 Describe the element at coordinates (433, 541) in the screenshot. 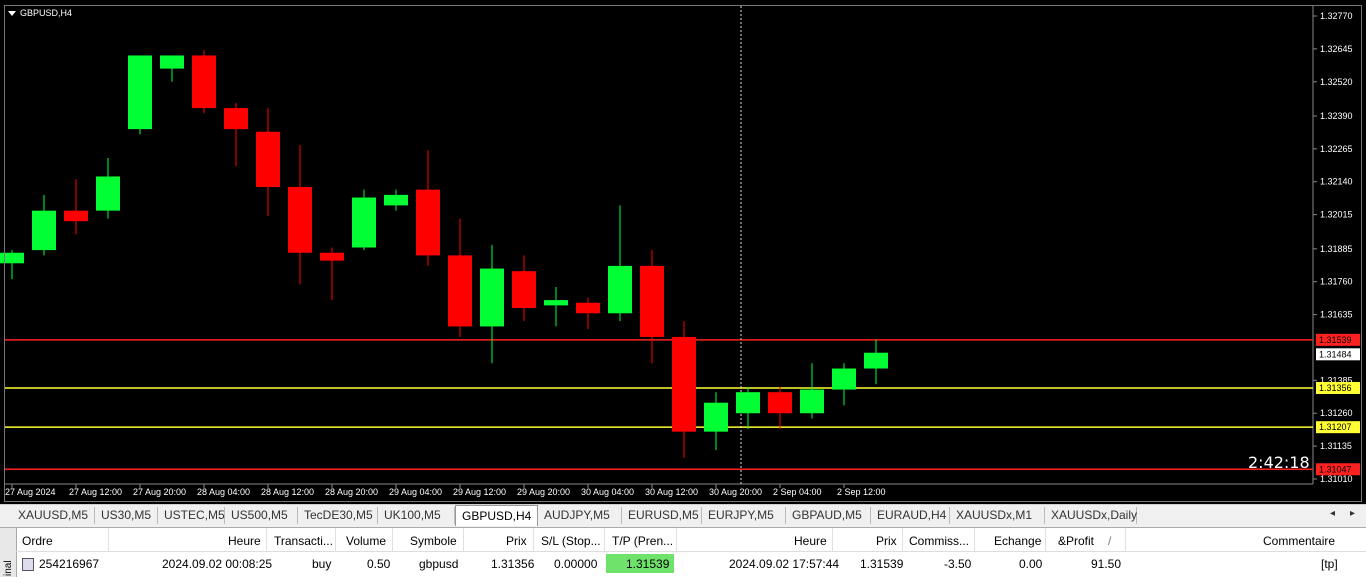

I see `col-header-symbol: Symbole` at that location.